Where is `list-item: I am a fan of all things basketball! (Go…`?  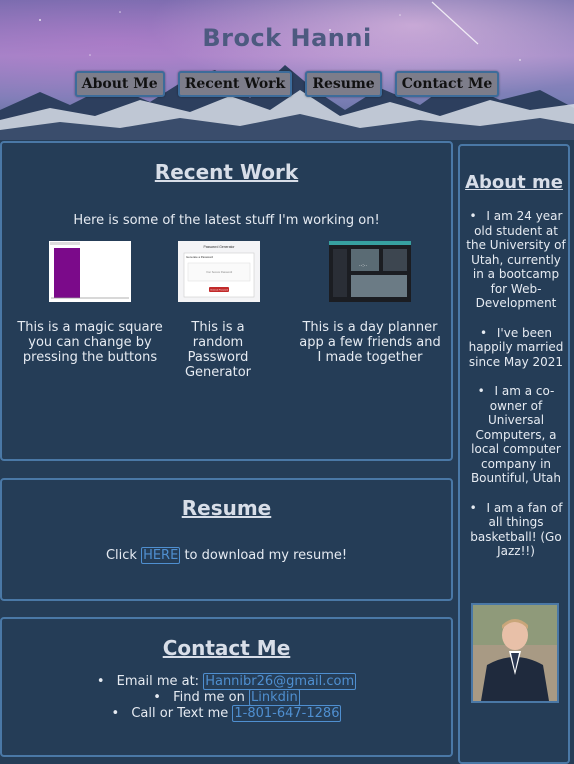 list-item: I am a fan of all things basketball! (Go… is located at coordinates (516, 530).